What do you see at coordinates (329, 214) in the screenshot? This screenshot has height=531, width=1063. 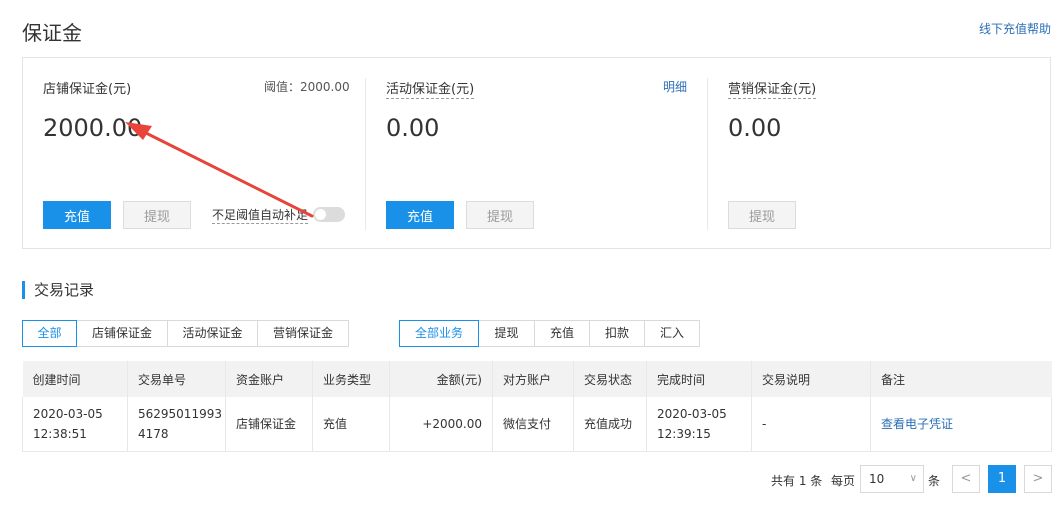 I see `auto-topup-toggle` at bounding box center [329, 214].